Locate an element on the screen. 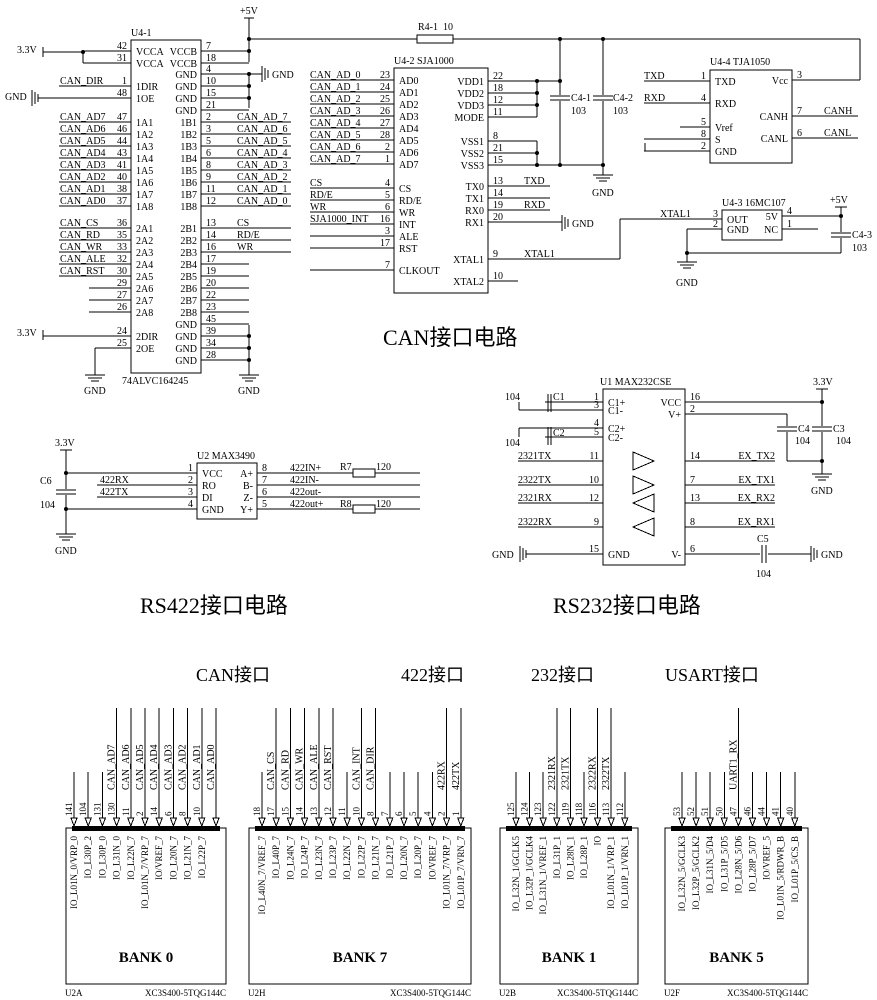 This screenshot has height=1000, width=877. pin-name: TX0 is located at coordinates (475, 187).